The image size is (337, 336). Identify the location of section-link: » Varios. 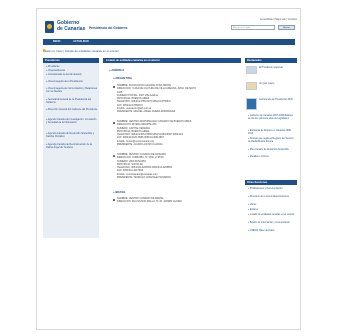
(272, 205).